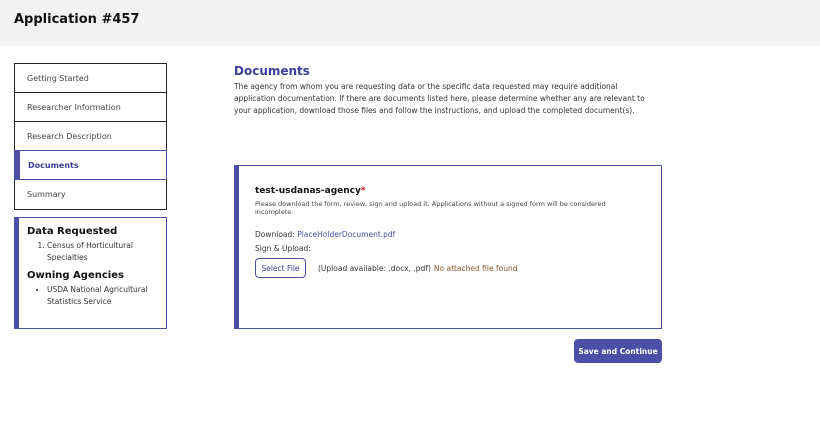 Image resolution: width=820 pixels, height=436 pixels. Describe the element at coordinates (275, 234) in the screenshot. I see `download-label: Download:` at that location.